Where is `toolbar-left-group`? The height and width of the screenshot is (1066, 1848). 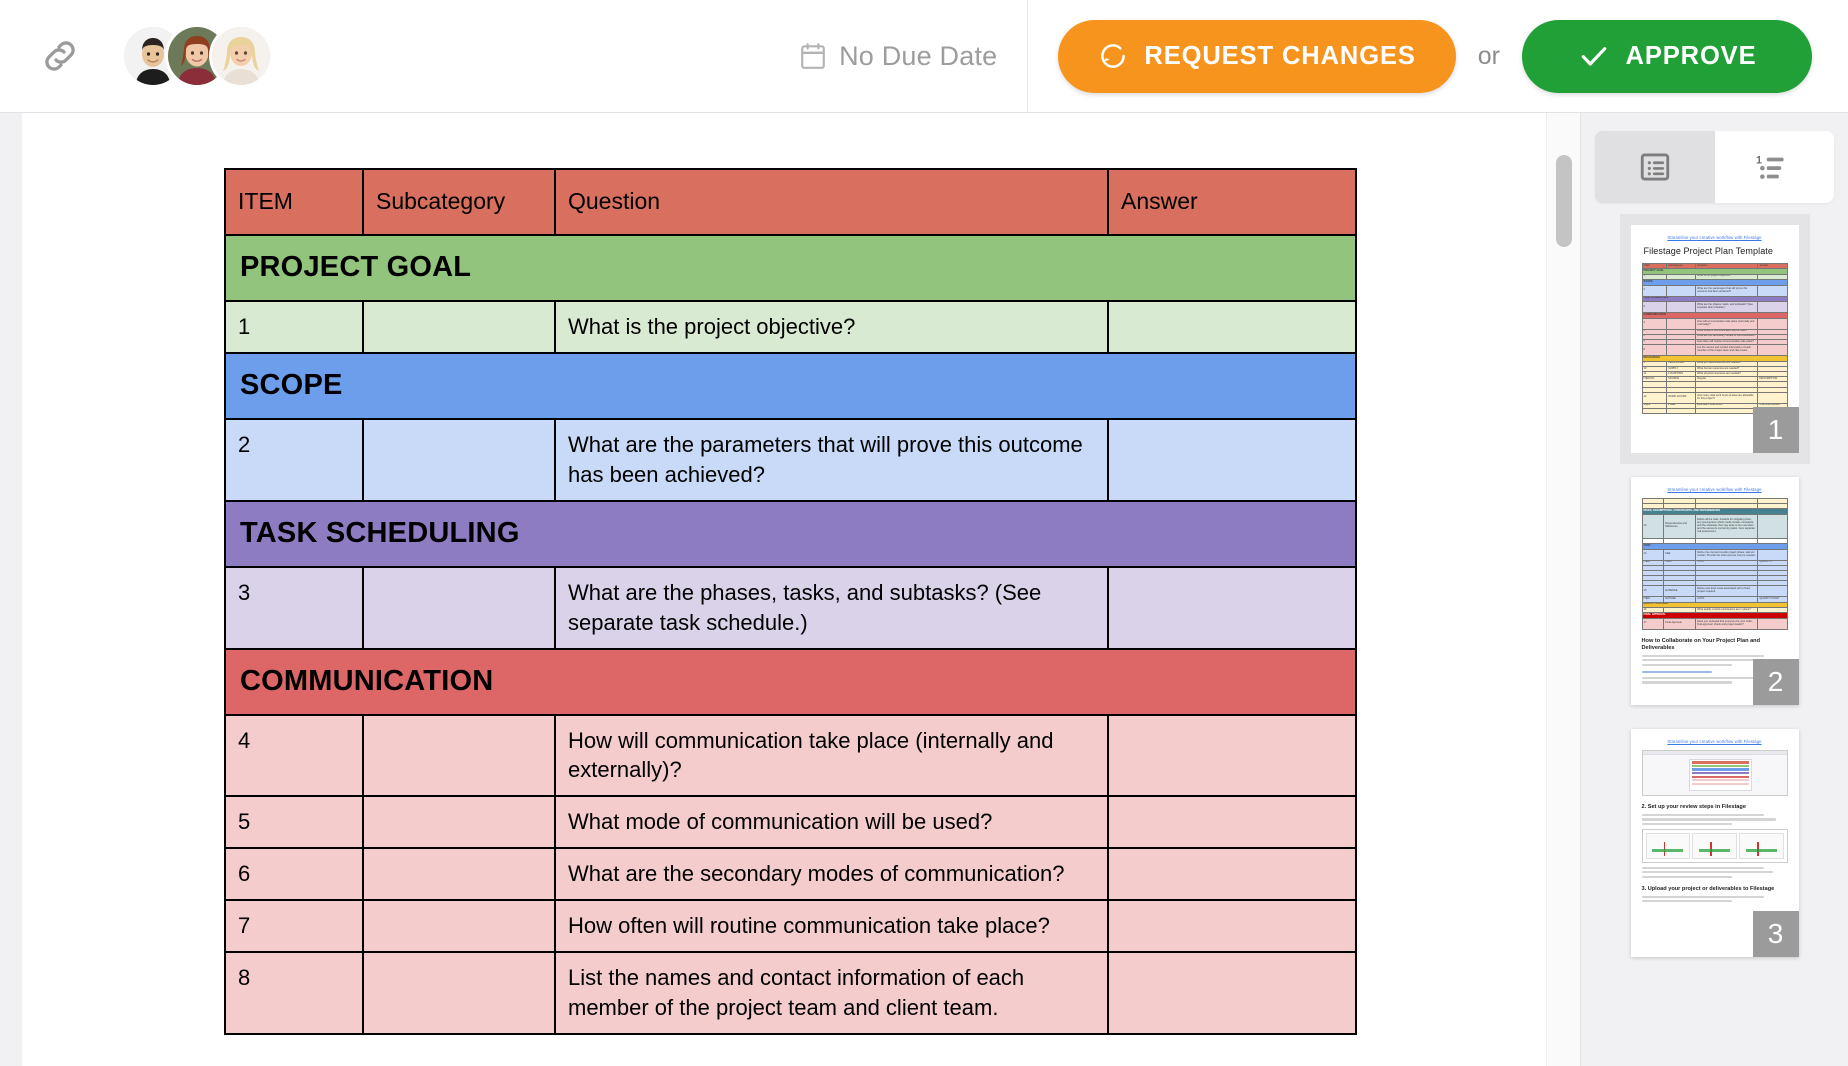 toolbar-left-group is located at coordinates (135, 56).